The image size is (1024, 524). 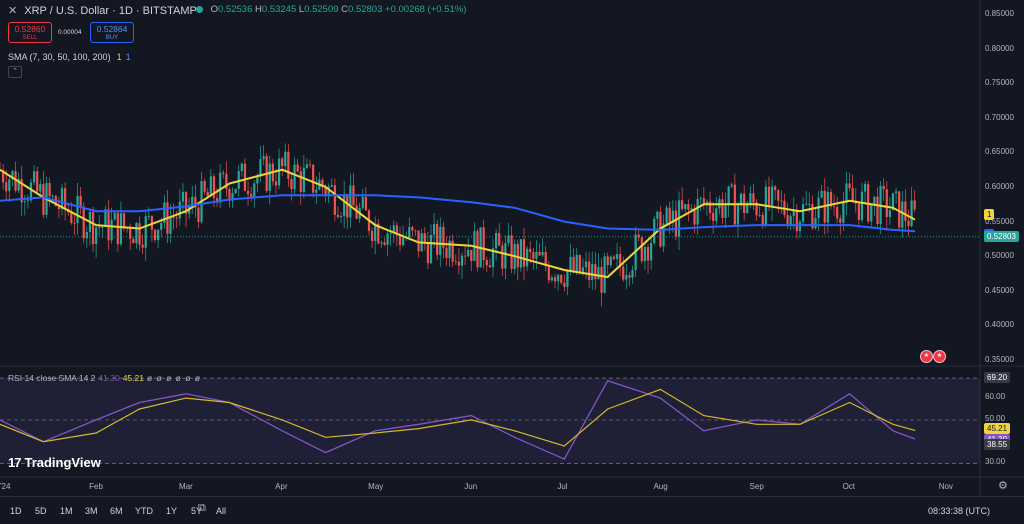 I want to click on time-tick-label: May, so click(x=376, y=486).